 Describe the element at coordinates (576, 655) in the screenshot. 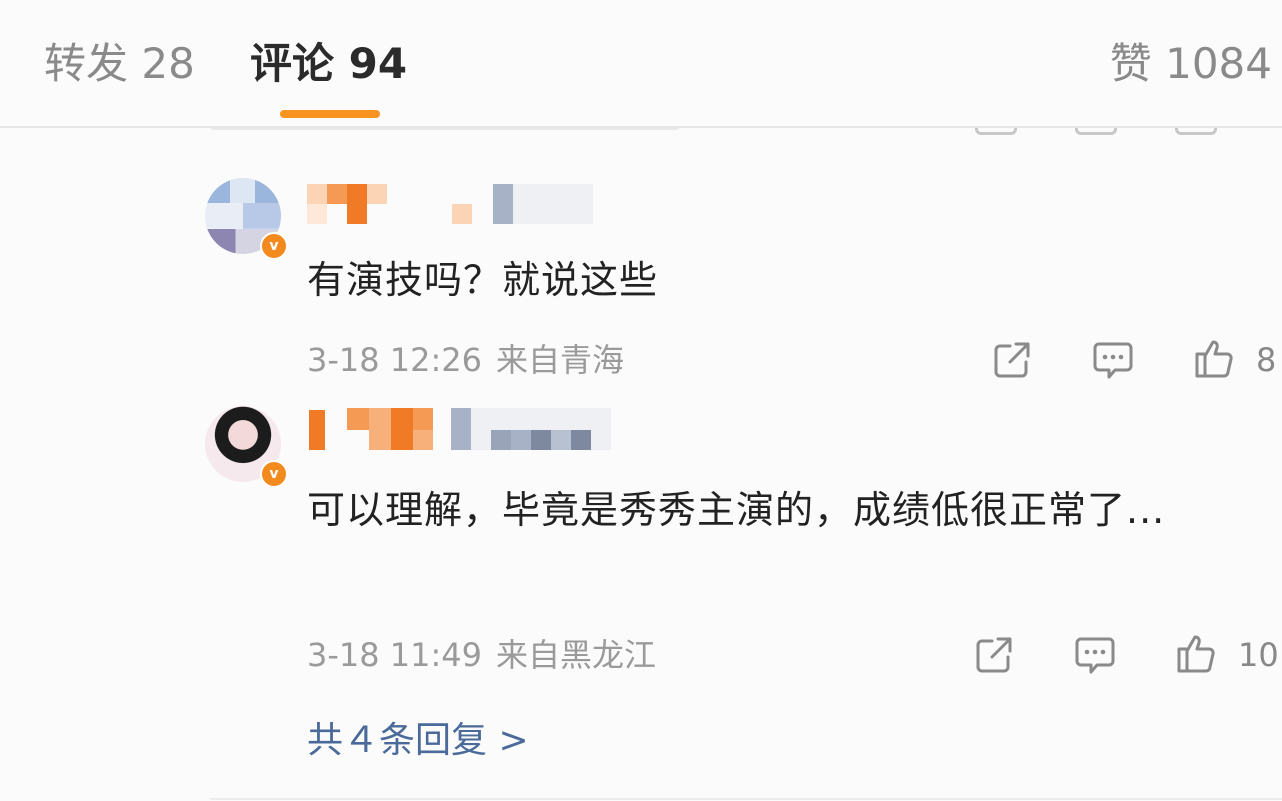

I see `comment-location: 来自黑龙江` at that location.